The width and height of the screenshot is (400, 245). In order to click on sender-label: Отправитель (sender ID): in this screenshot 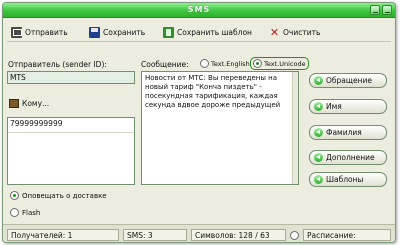, I will do `click(57, 64)`.